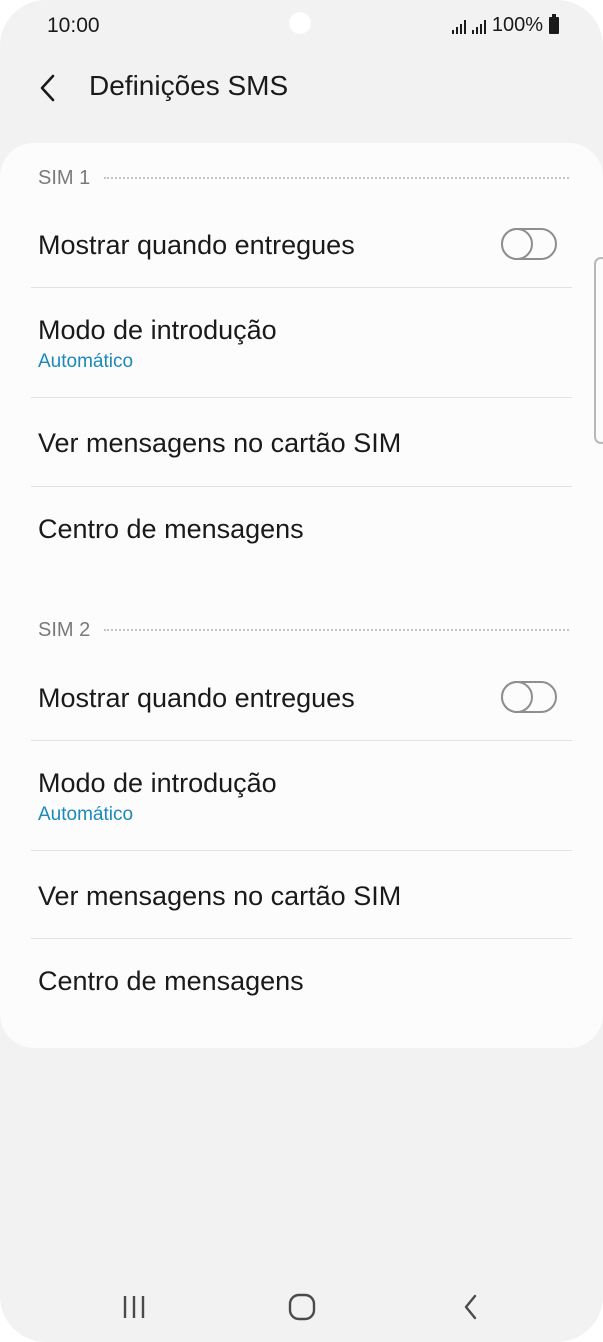 The image size is (603, 1342). I want to click on navigation-bar, so click(301, 1306).